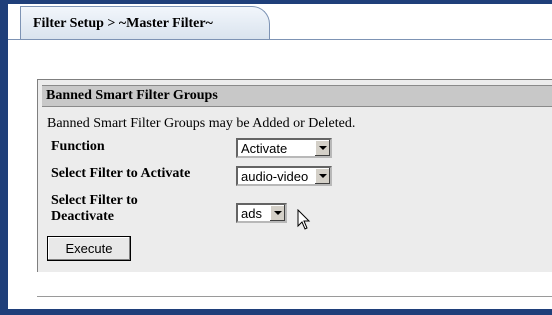 Image resolution: width=552 pixels, height=315 pixels. I want to click on deactivate-filter-select-value: ads, so click(251, 213).